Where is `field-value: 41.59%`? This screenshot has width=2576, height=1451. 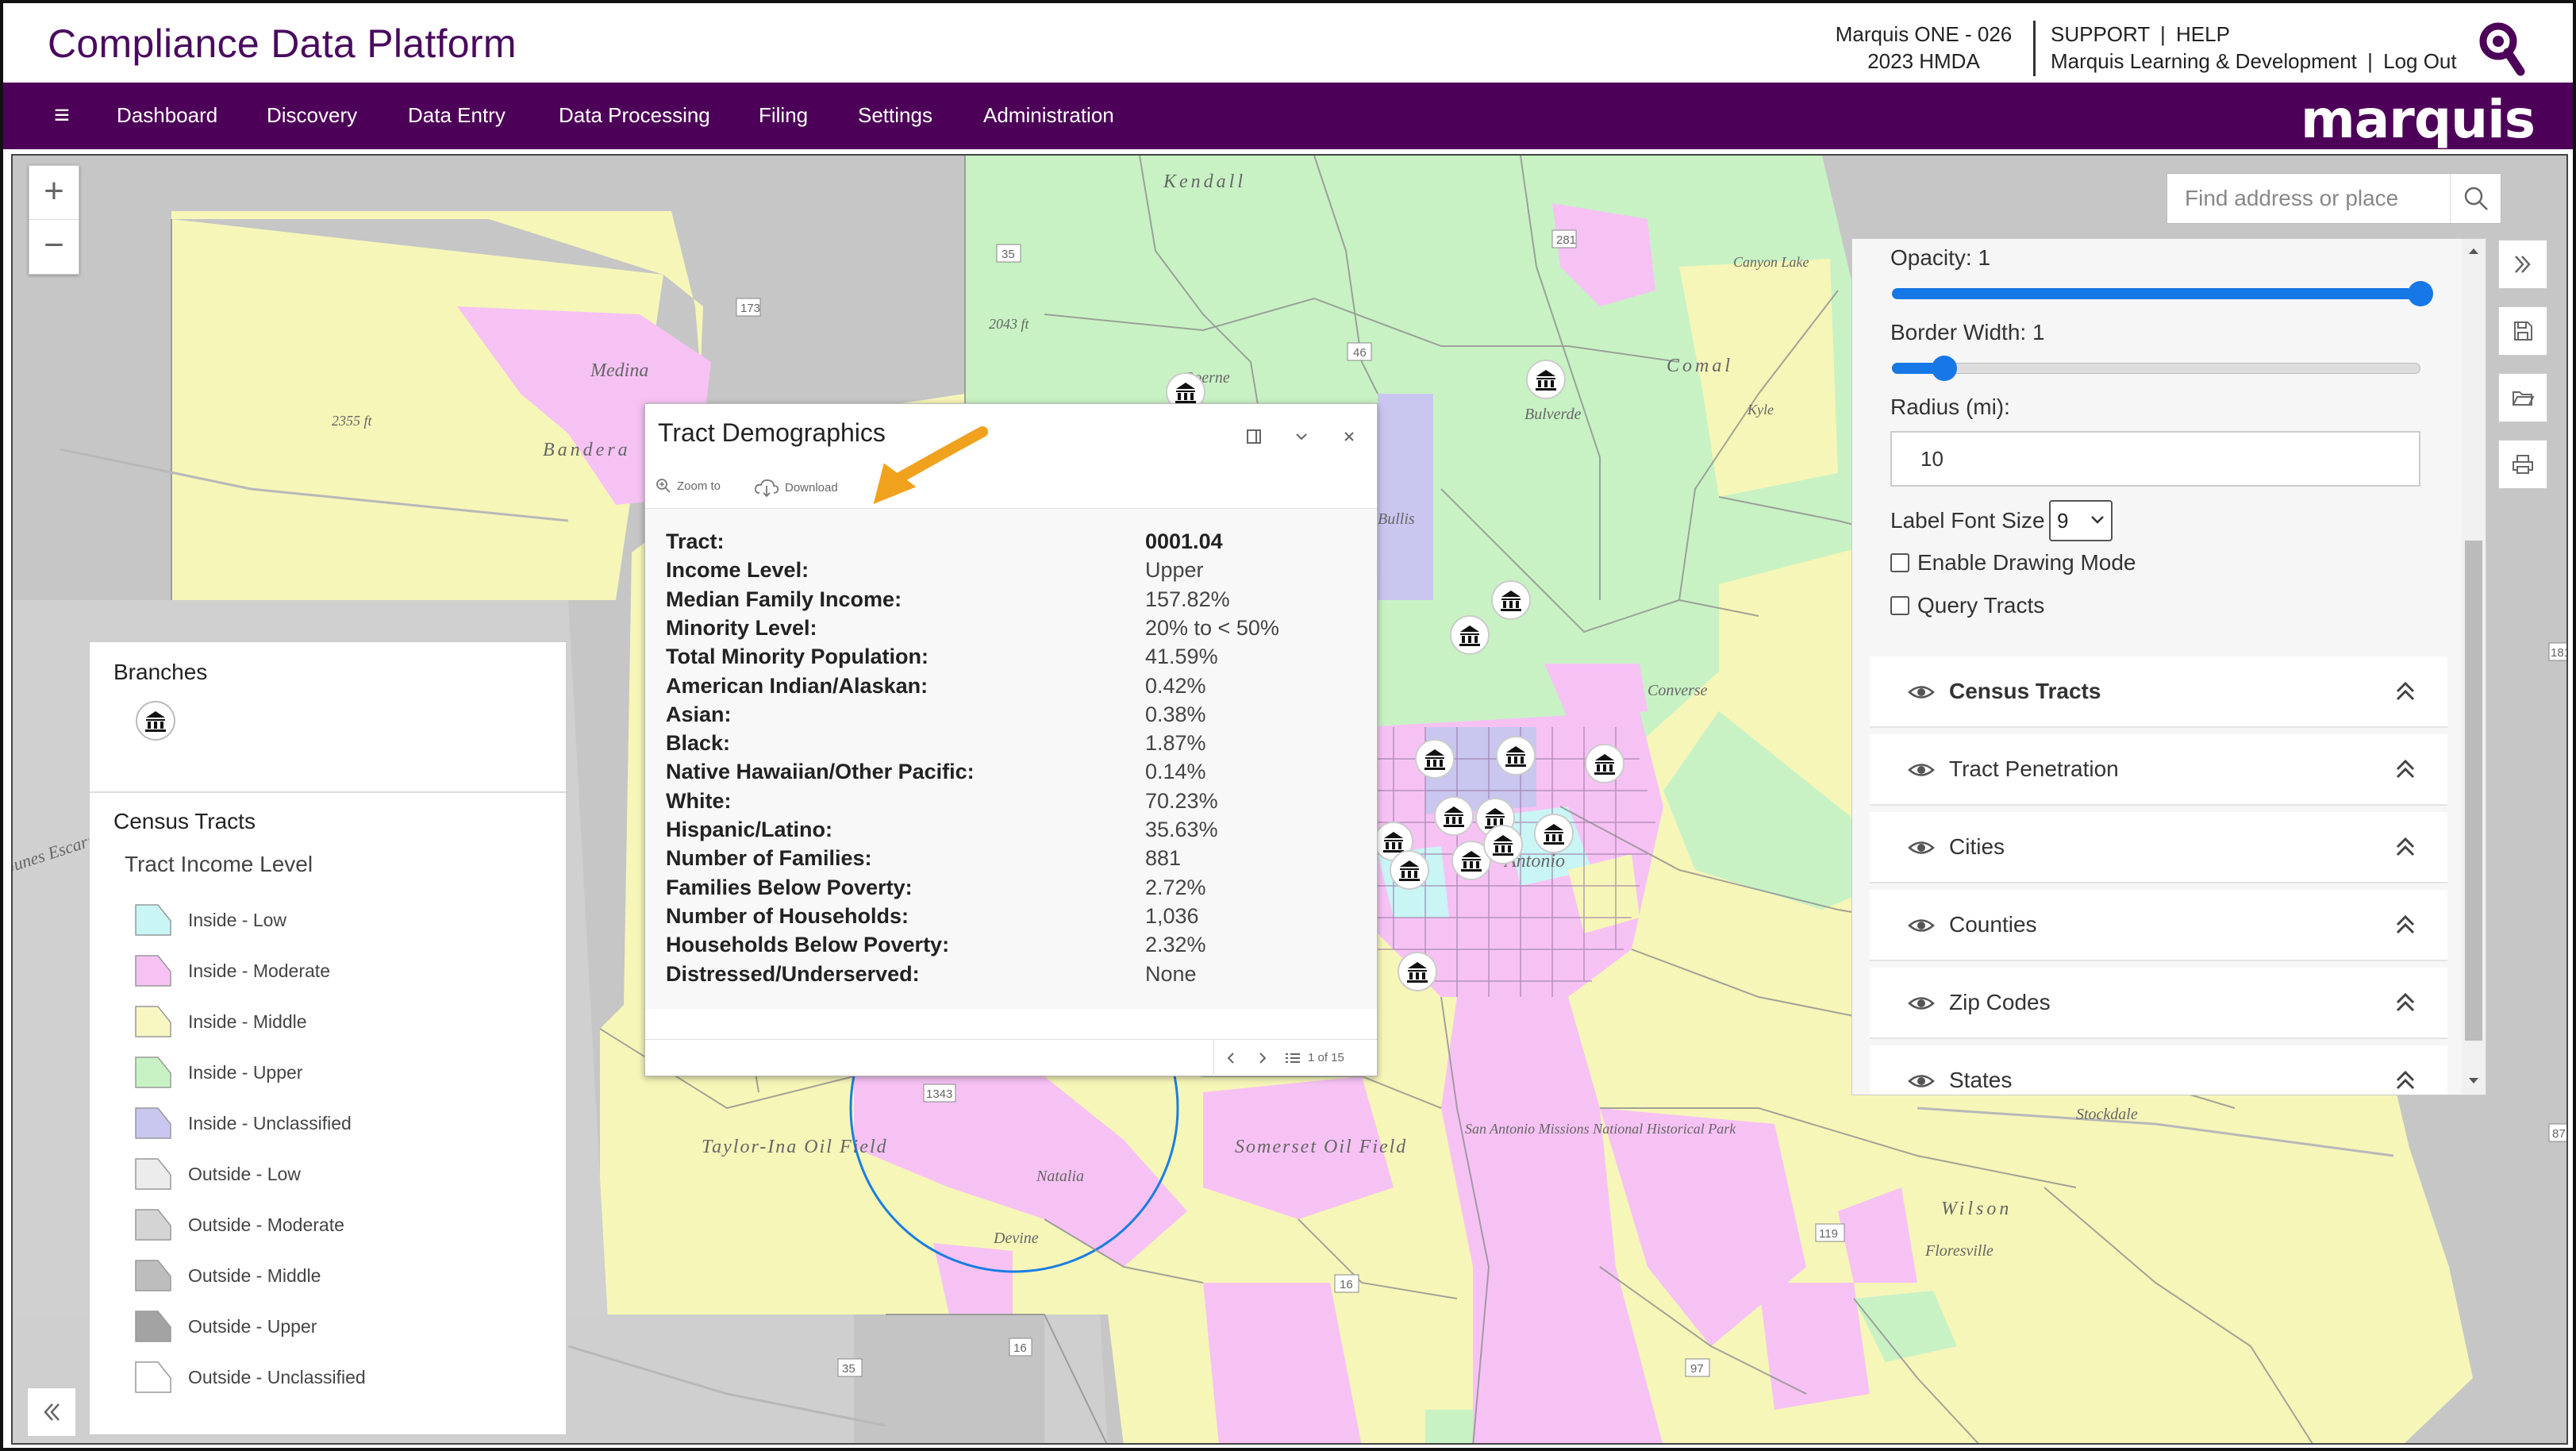 field-value: 41.59% is located at coordinates (1181, 657).